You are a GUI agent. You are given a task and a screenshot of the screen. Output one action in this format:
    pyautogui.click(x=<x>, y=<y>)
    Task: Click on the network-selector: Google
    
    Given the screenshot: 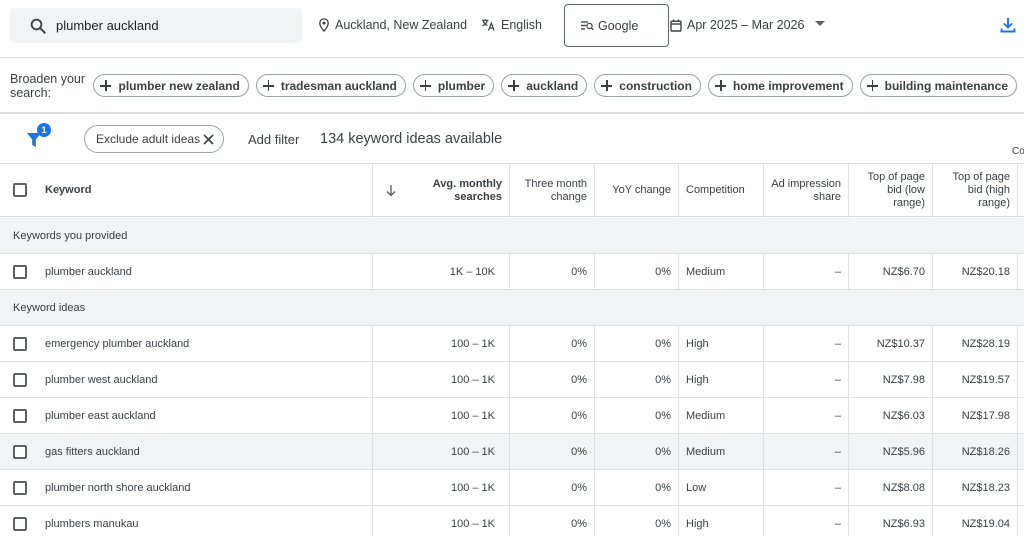 What is the action you would take?
    pyautogui.click(x=616, y=25)
    